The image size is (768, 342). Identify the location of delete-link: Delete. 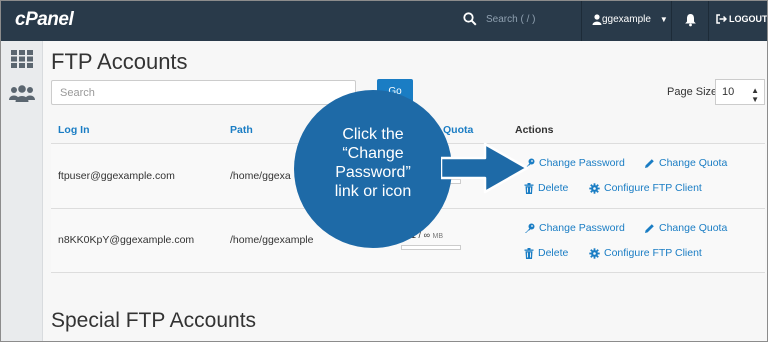
(546, 253).